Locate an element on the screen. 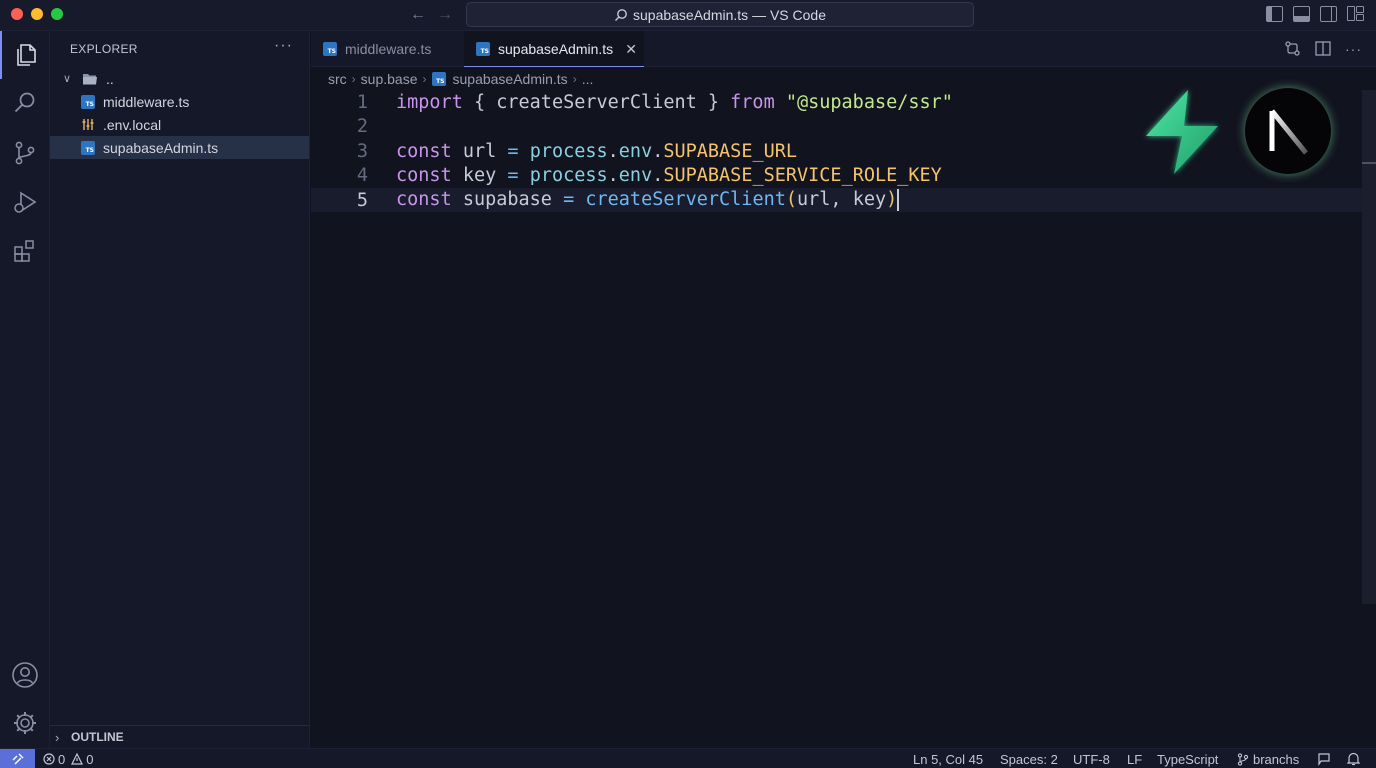 The height and width of the screenshot is (768, 1376). source-control-activity is located at coordinates (25, 153).